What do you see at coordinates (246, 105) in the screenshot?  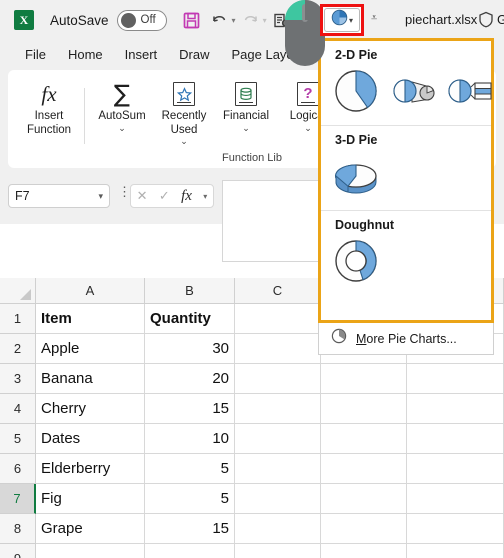 I see `financial-button: Financial ⌄` at bounding box center [246, 105].